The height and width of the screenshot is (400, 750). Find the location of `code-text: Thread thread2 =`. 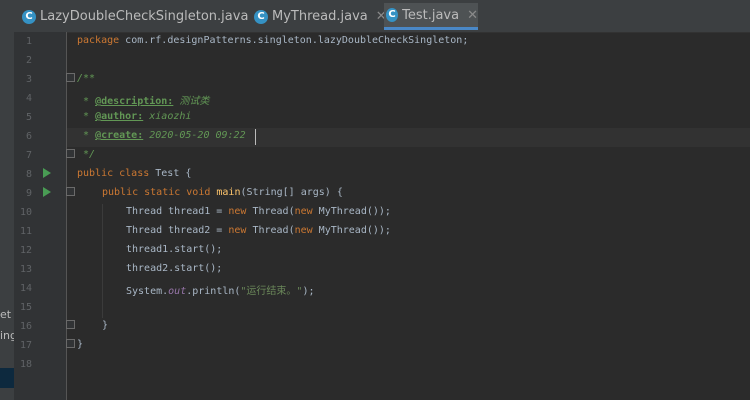

code-text: Thread thread2 = is located at coordinates (177, 230).